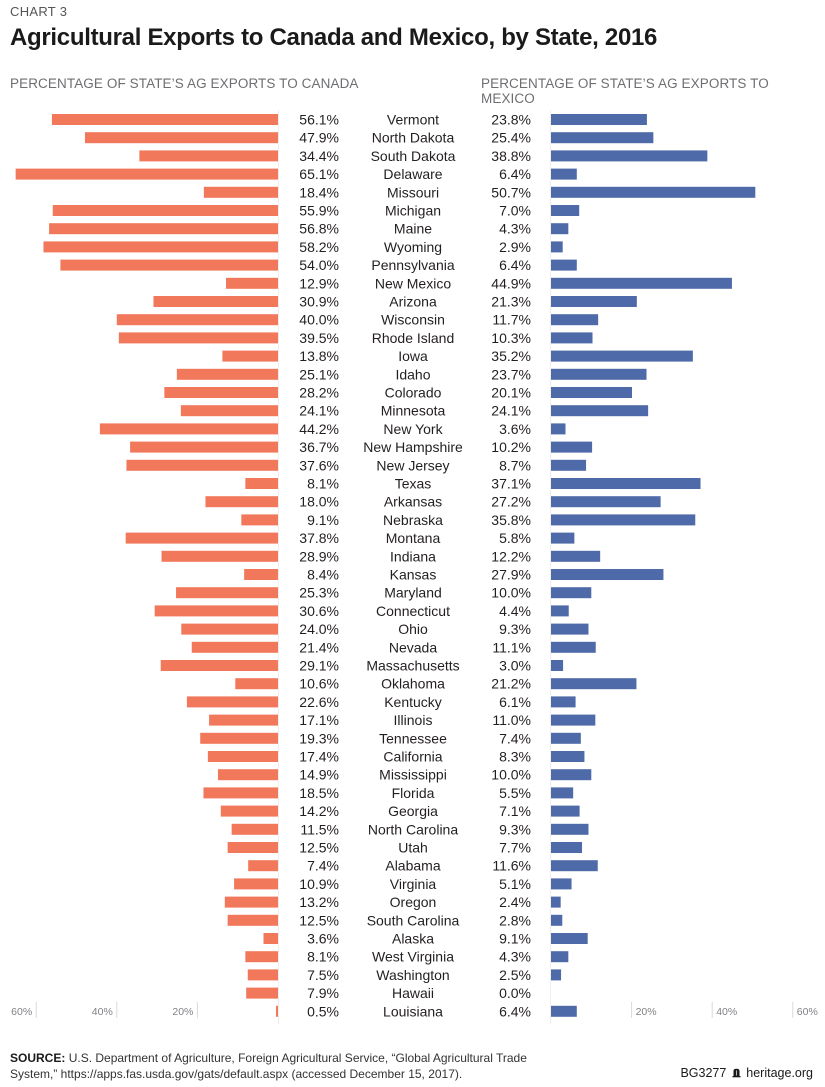 The height and width of the screenshot is (1087, 825). What do you see at coordinates (511, 647) in the screenshot?
I see `mexico-value-label: 11.1%` at bounding box center [511, 647].